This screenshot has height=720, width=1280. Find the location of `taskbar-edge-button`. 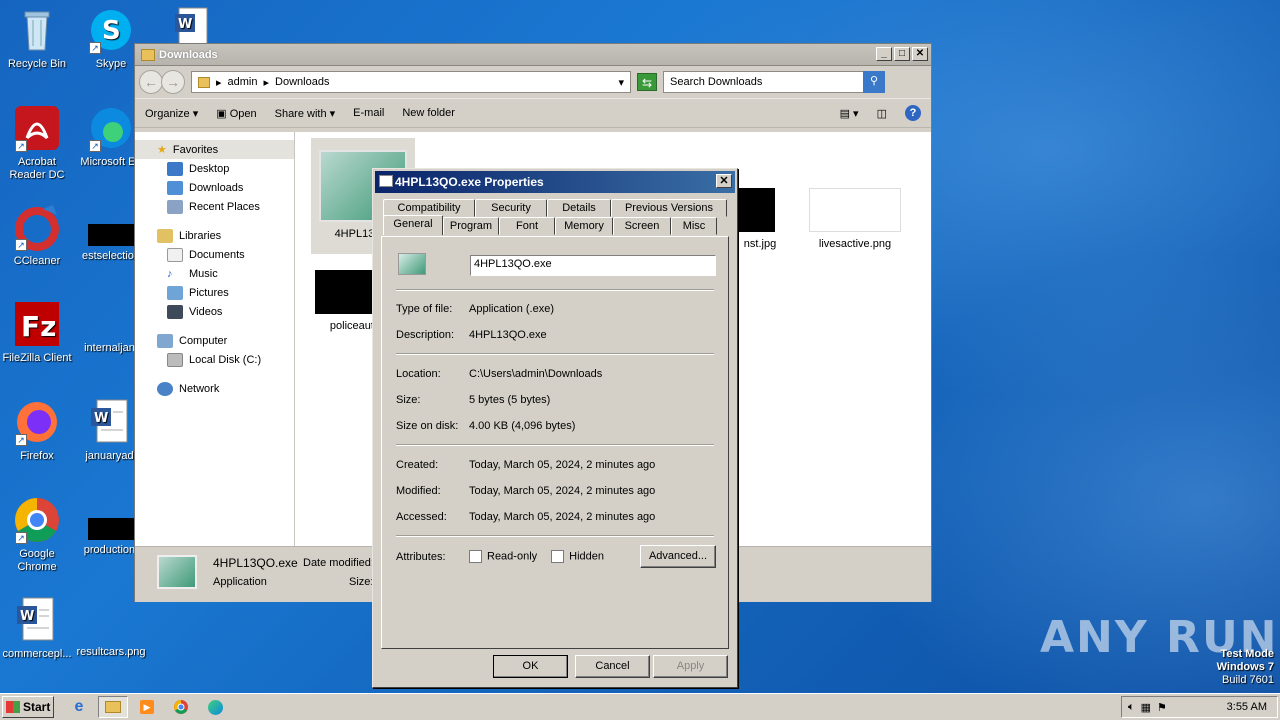

taskbar-edge-button is located at coordinates (215, 707).